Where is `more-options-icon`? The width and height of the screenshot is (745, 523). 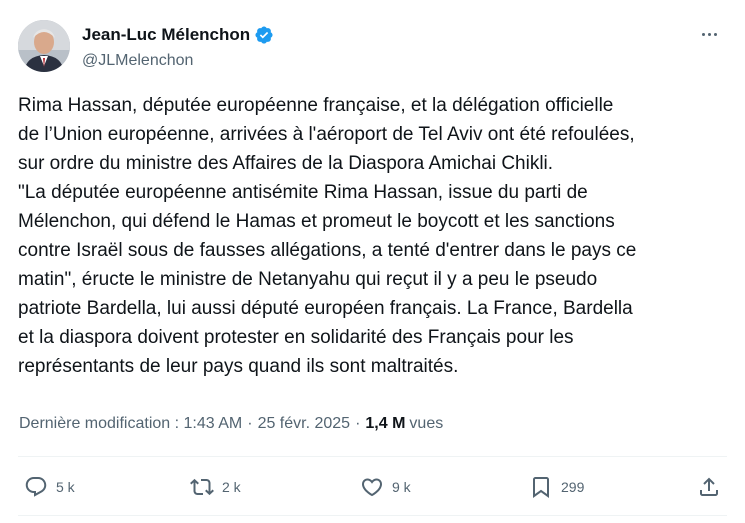
more-options-icon is located at coordinates (709, 34).